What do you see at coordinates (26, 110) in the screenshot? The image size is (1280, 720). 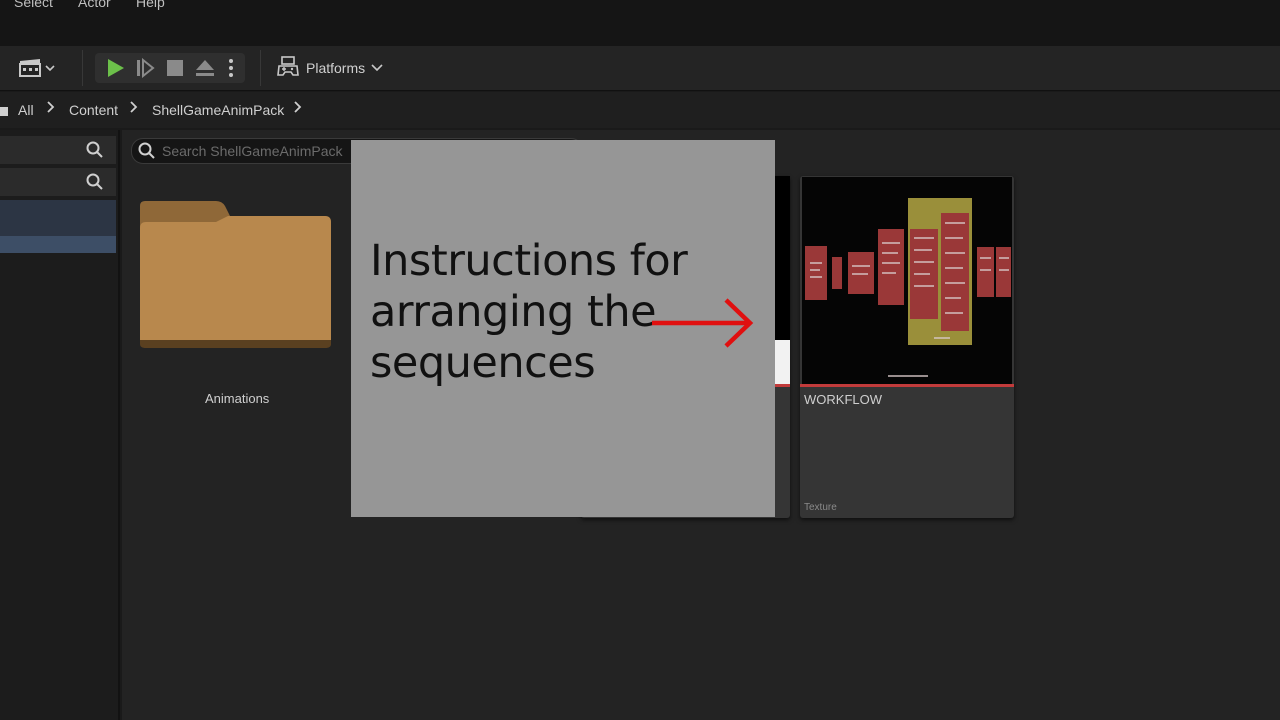 I see `breadcrumb-all: All` at bounding box center [26, 110].